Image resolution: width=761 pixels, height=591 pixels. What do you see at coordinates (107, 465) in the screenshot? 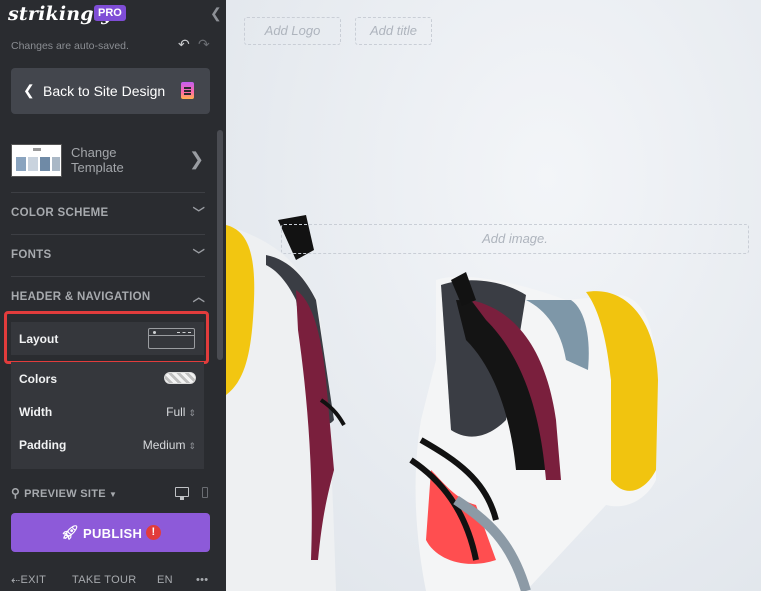
I see `more-settings-row` at bounding box center [107, 465].